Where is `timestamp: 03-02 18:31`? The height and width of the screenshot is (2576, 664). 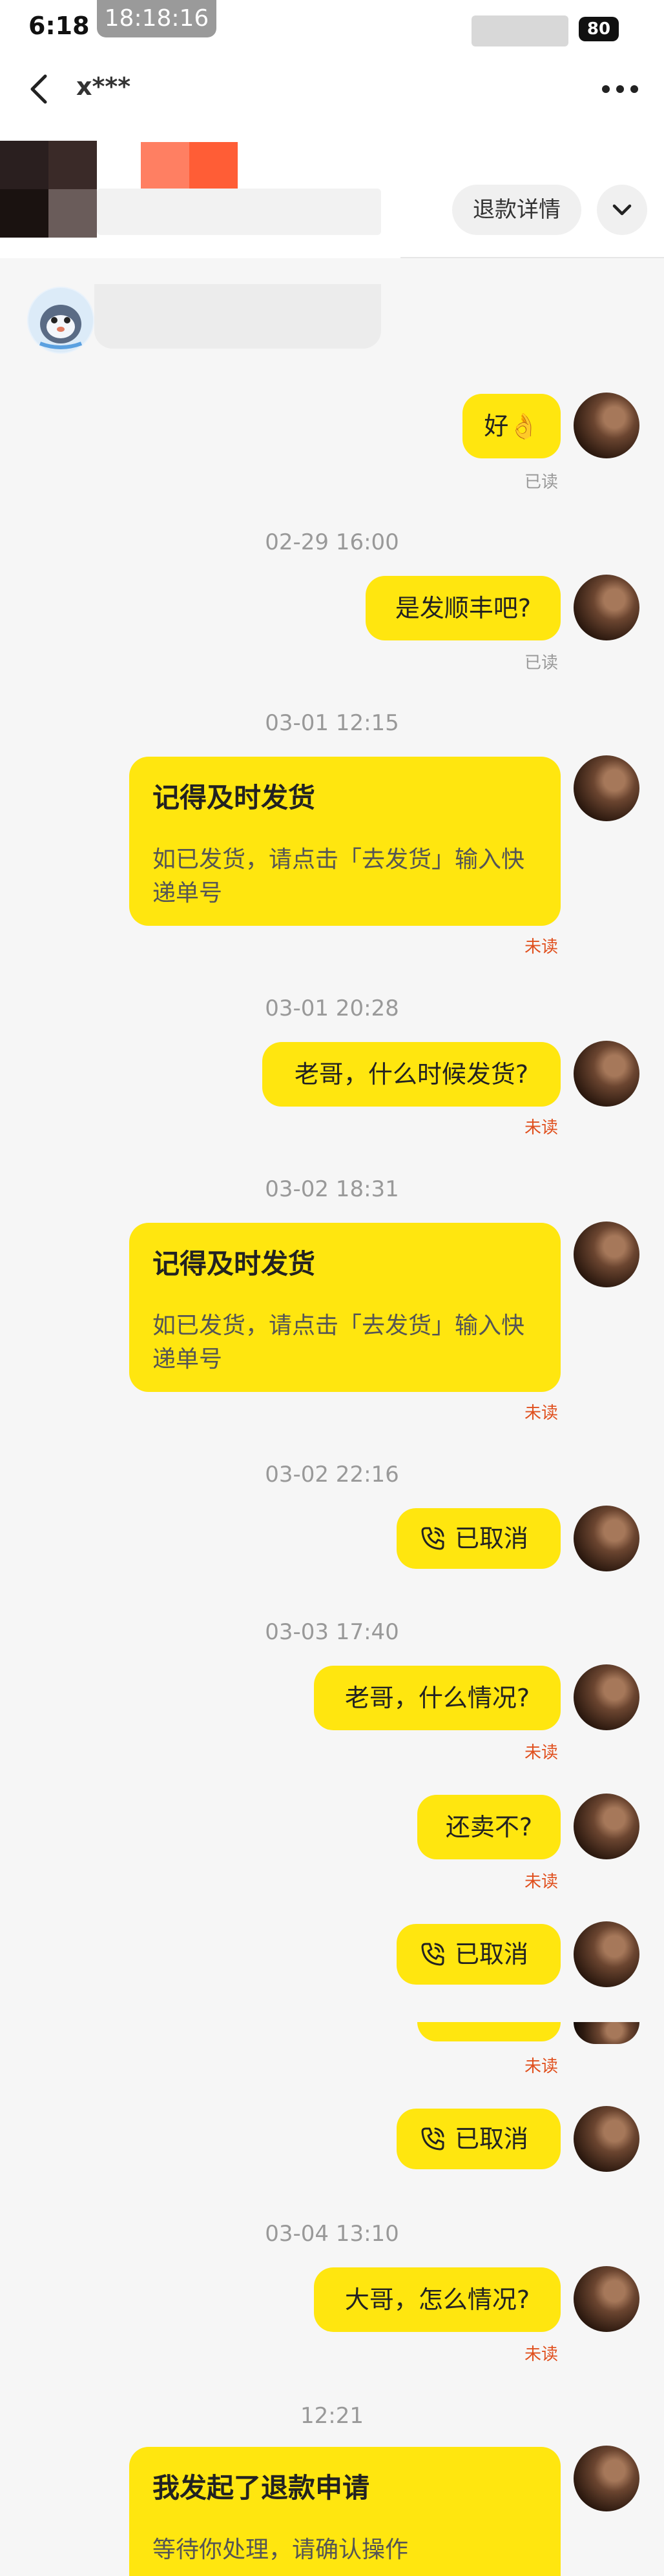 timestamp: 03-02 18:31 is located at coordinates (332, 1189).